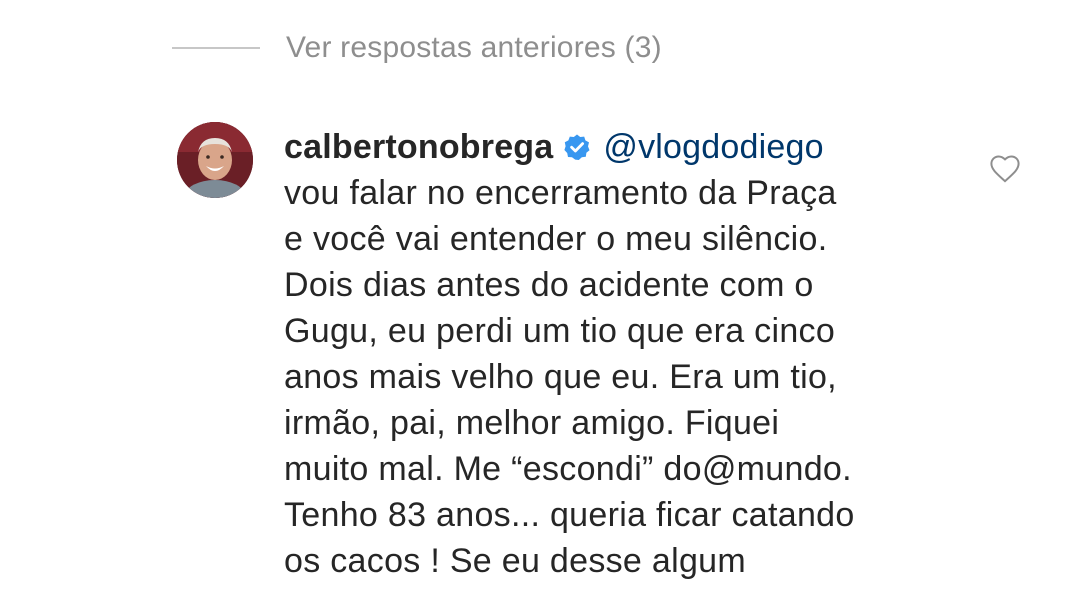  I want to click on comment-text-line: vou falar no encerramento da Praça, so click(560, 193).